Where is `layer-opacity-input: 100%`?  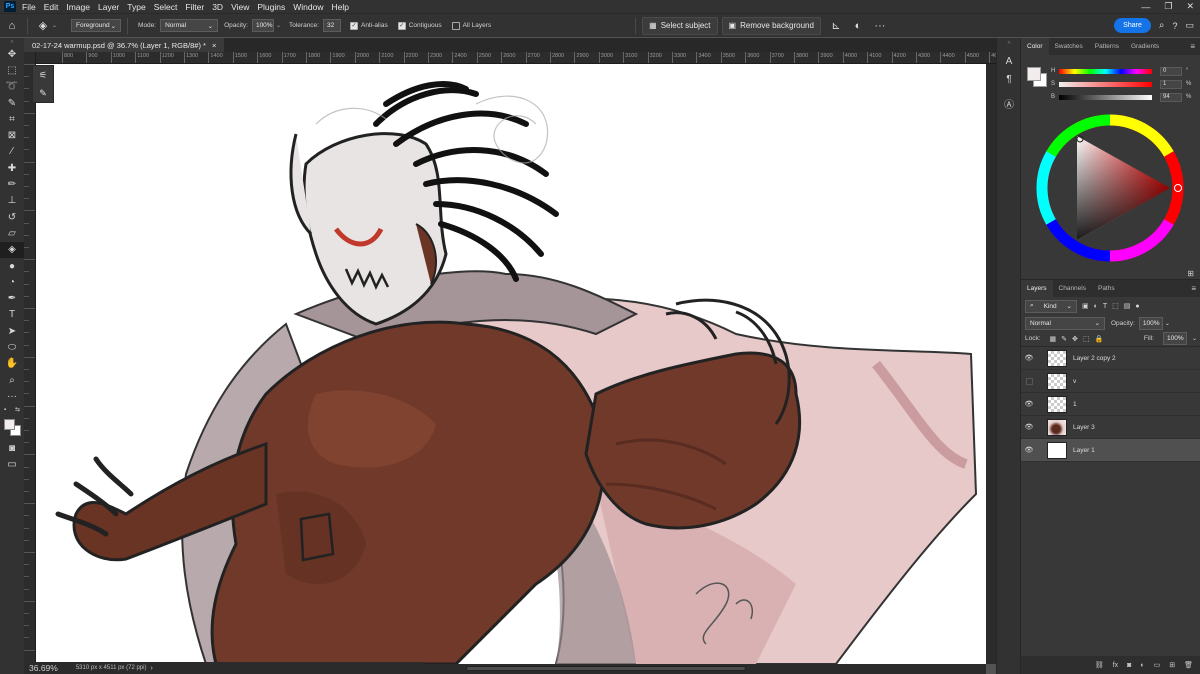
layer-opacity-input: 100% is located at coordinates (1150, 323).